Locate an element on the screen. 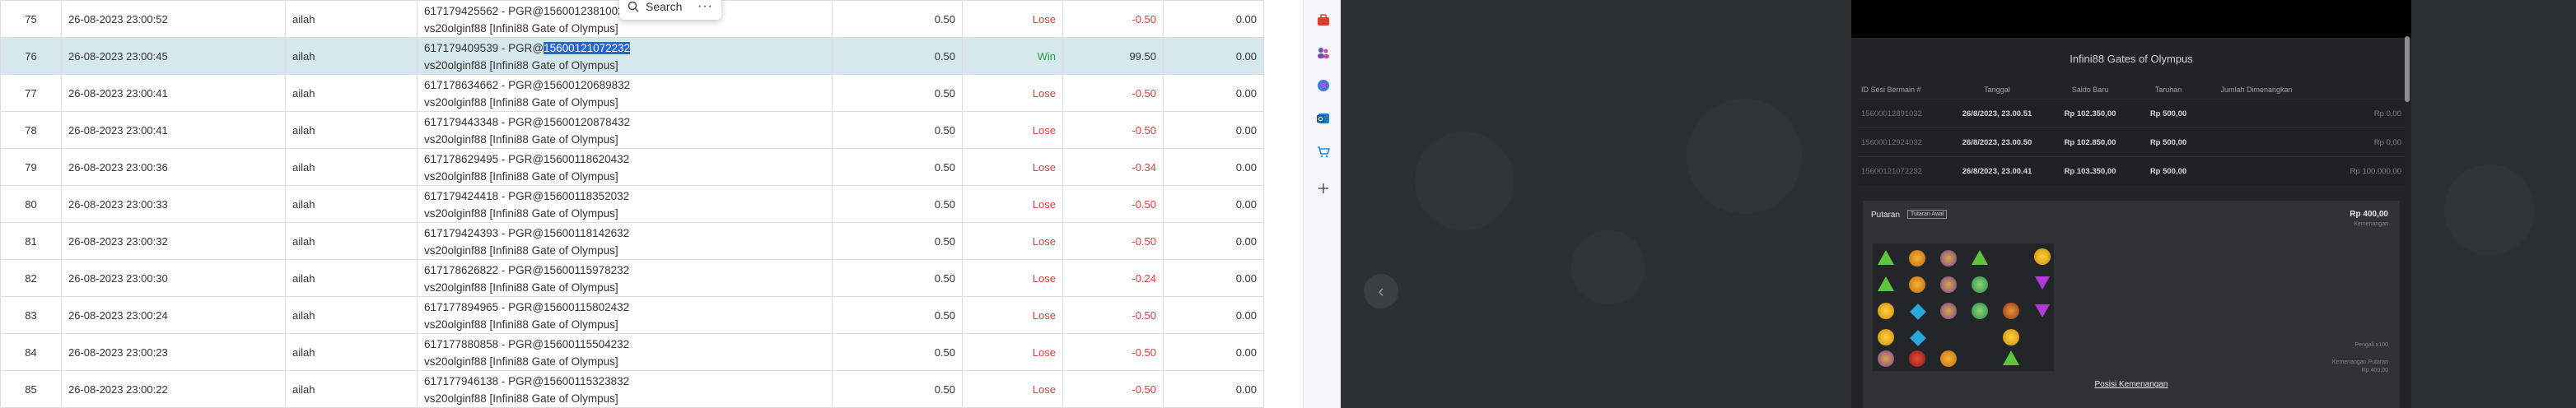  round-label: Putaran is located at coordinates (1886, 215).